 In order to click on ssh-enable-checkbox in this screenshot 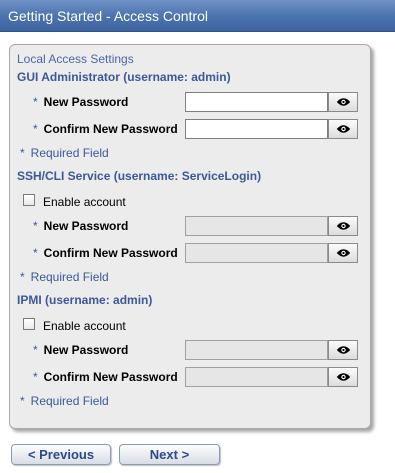, I will do `click(29, 200)`.